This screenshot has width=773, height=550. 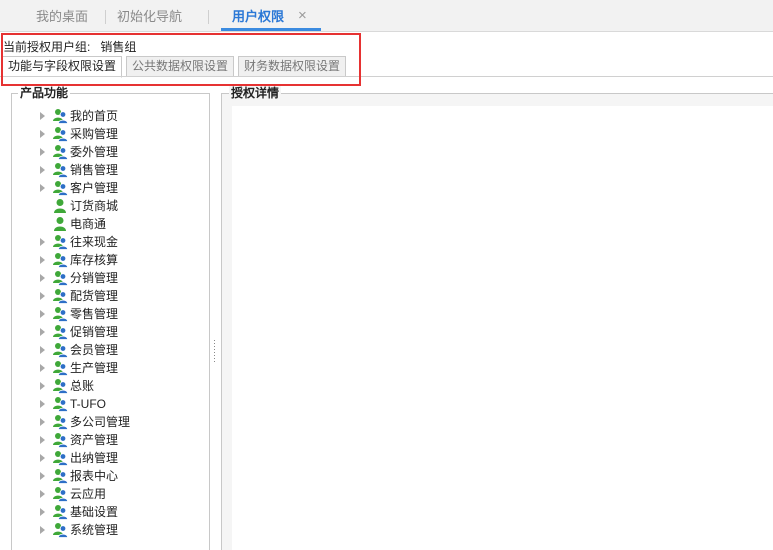 What do you see at coordinates (62, 67) in the screenshot?
I see `subtab-function-field-permissions: 功能与字段权限设置` at bounding box center [62, 67].